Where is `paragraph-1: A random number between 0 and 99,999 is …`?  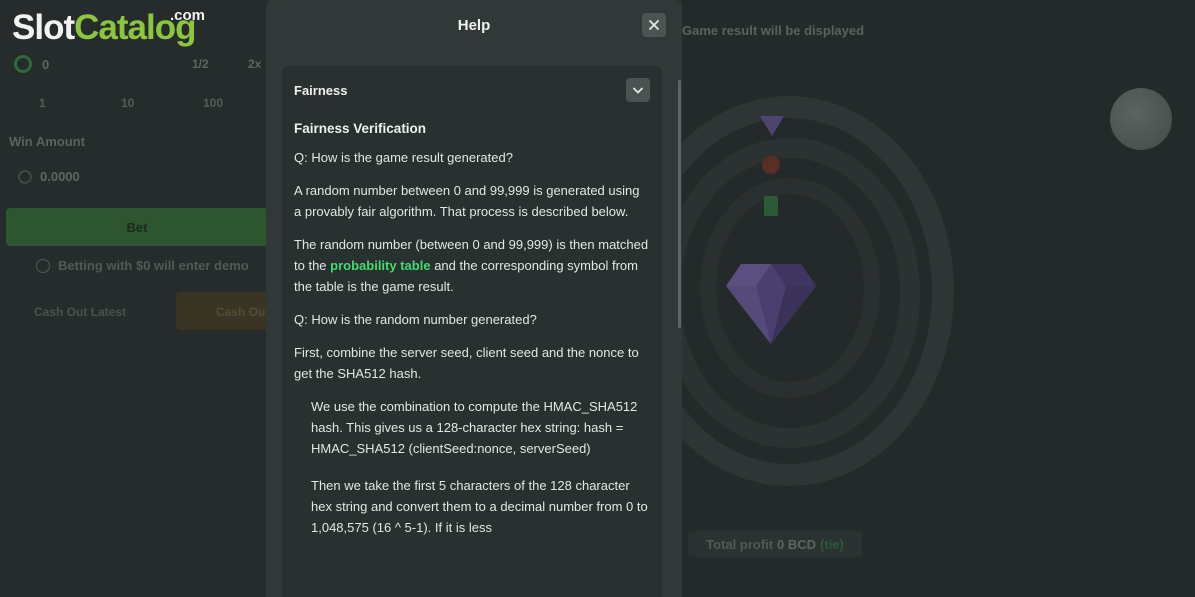
paragraph-1: A random number between 0 and 99,999 is … is located at coordinates (467, 201).